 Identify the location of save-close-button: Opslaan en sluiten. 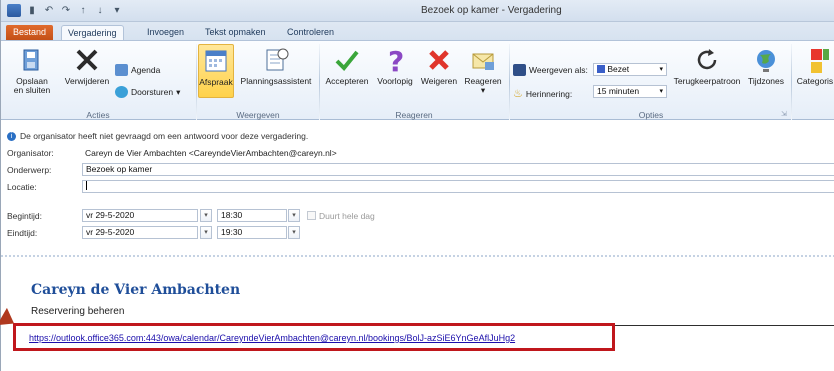
(32, 70).